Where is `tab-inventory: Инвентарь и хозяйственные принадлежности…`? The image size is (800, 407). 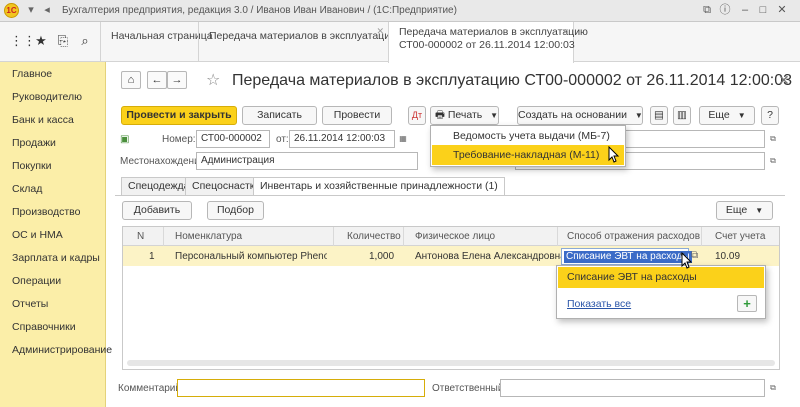 tab-inventory: Инвентарь и хозяйственные принадлежности… is located at coordinates (379, 186).